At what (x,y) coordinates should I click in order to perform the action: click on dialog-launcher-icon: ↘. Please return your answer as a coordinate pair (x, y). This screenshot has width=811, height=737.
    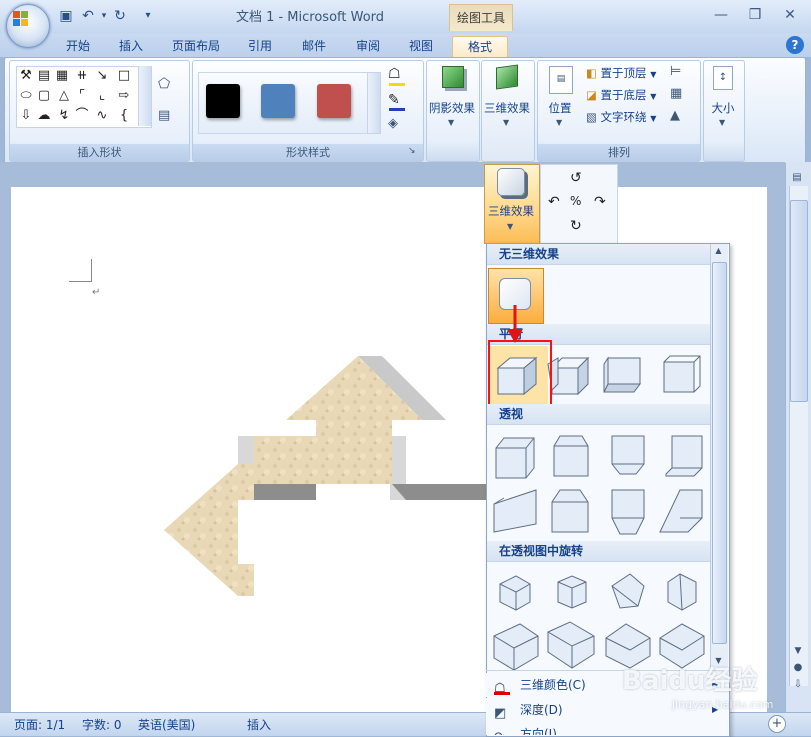
    Looking at the image, I should click on (413, 151).